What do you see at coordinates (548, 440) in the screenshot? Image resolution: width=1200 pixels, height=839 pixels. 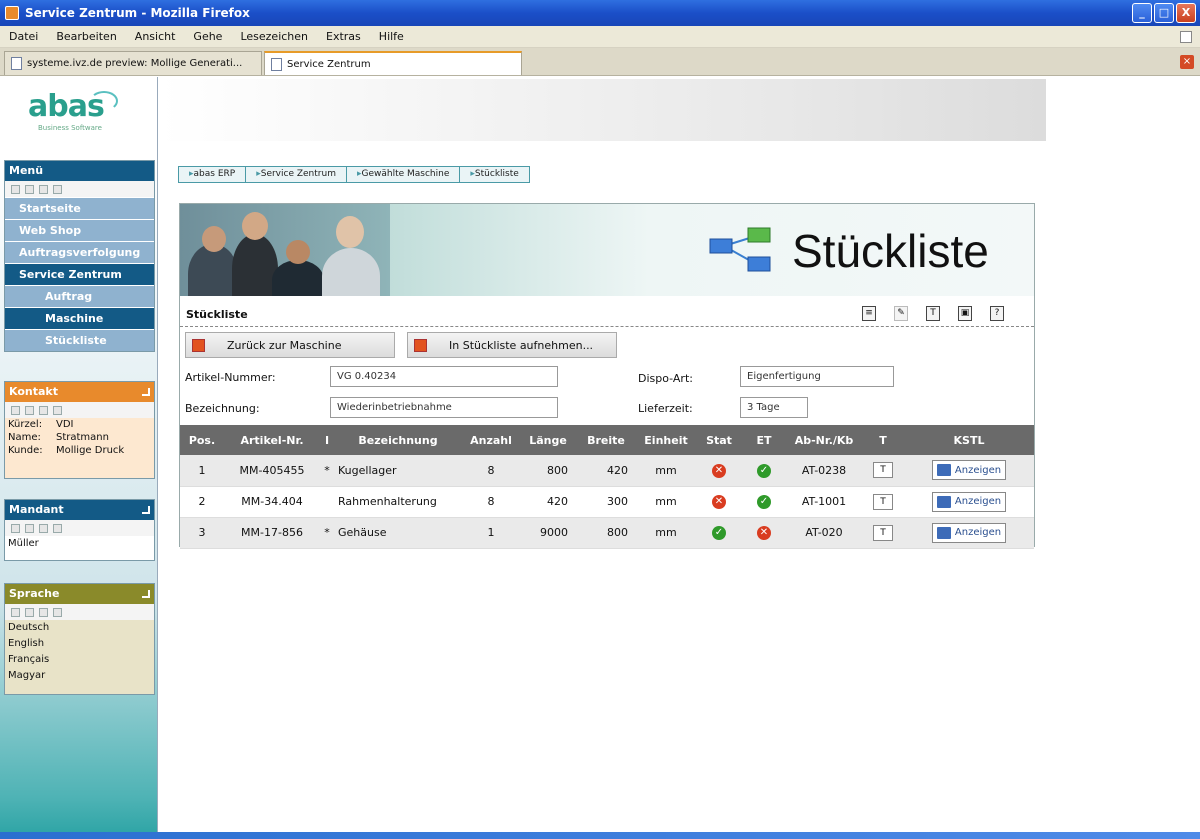 I see `header-length: Länge` at bounding box center [548, 440].